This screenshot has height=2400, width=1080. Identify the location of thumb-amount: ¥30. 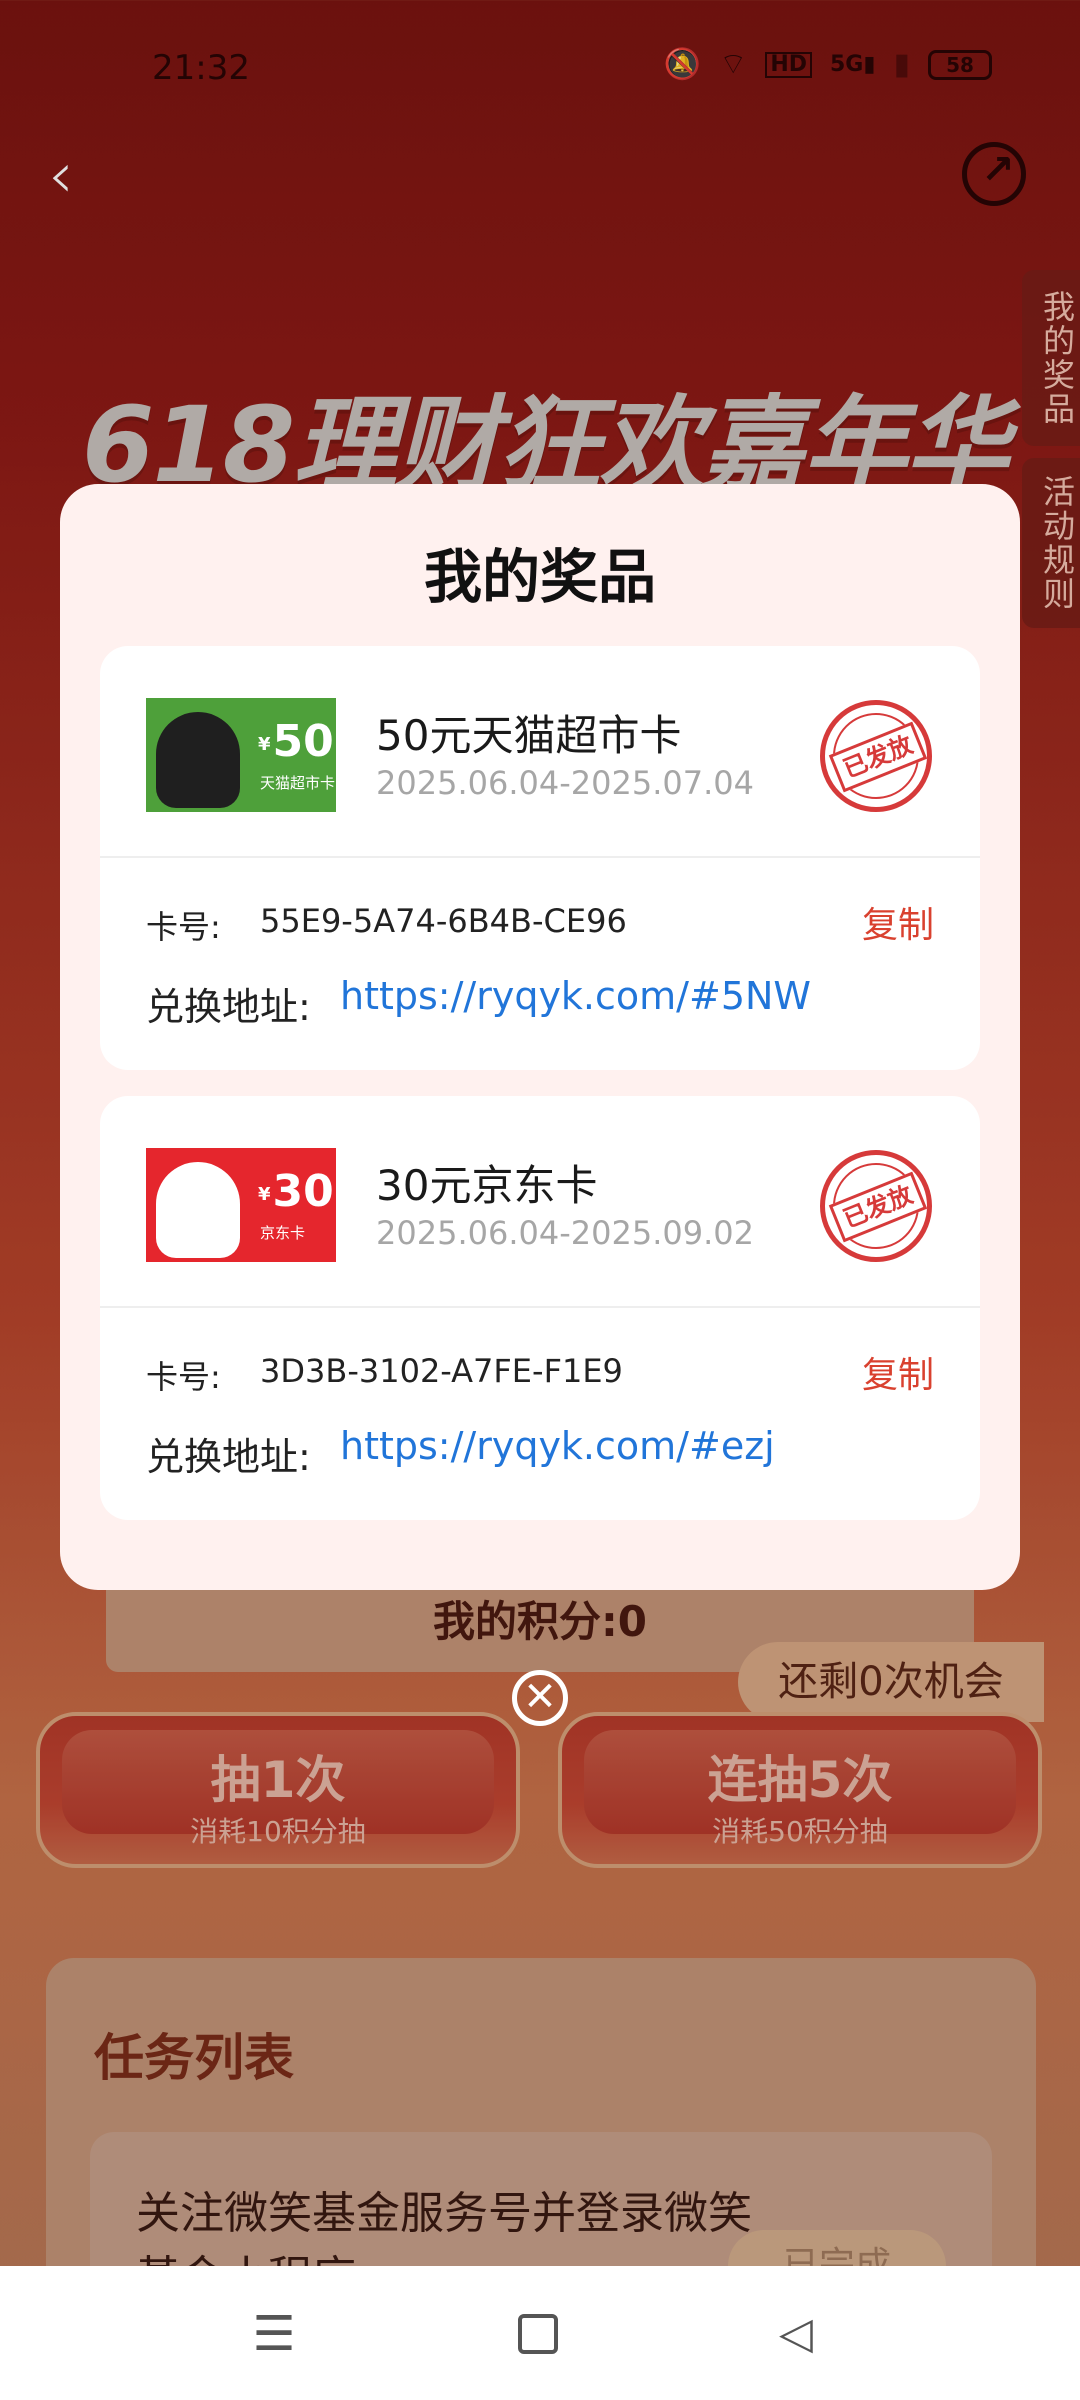
(296, 1191).